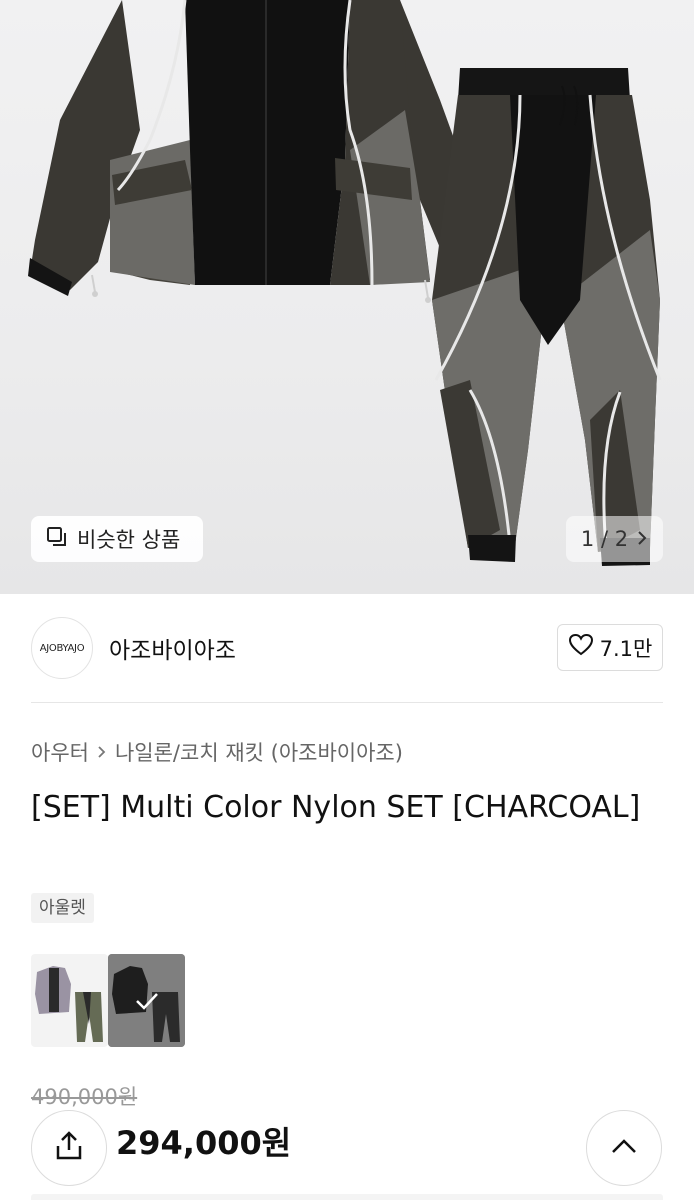 The width and height of the screenshot is (694, 1200). I want to click on similar-products-button: 비슷한 상품, so click(117, 539).